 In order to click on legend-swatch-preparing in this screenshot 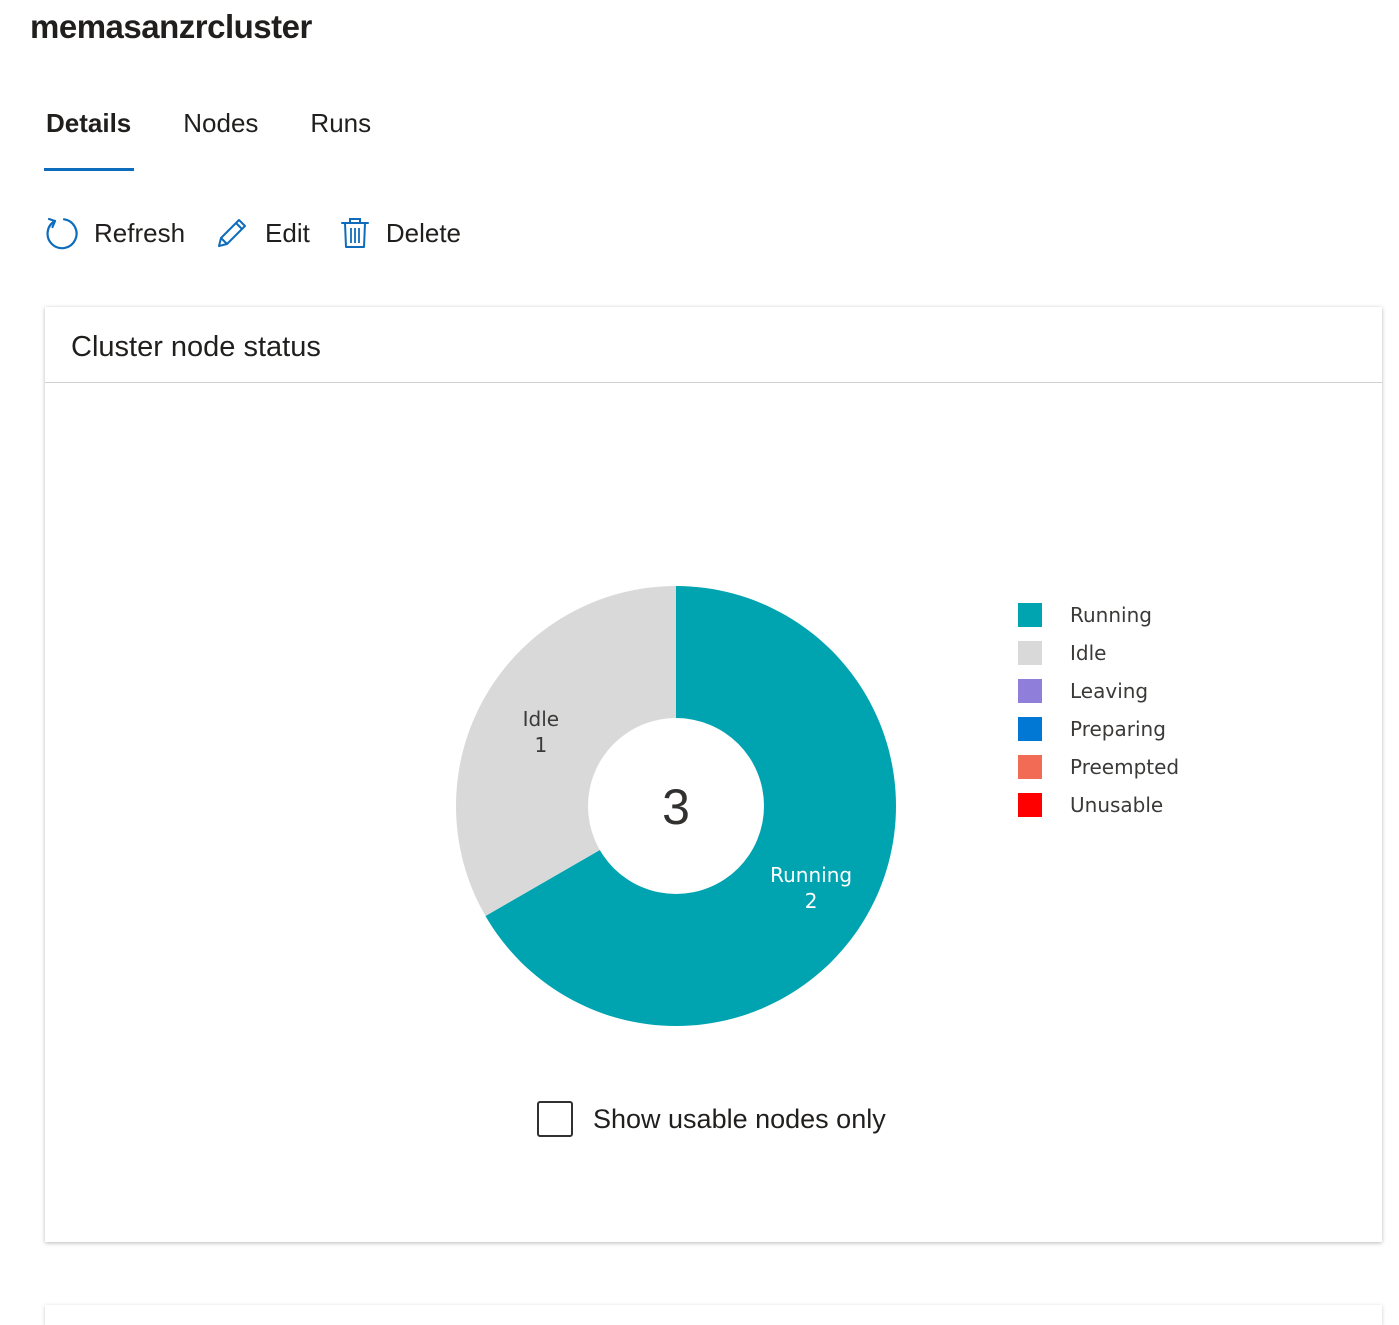, I will do `click(1030, 729)`.